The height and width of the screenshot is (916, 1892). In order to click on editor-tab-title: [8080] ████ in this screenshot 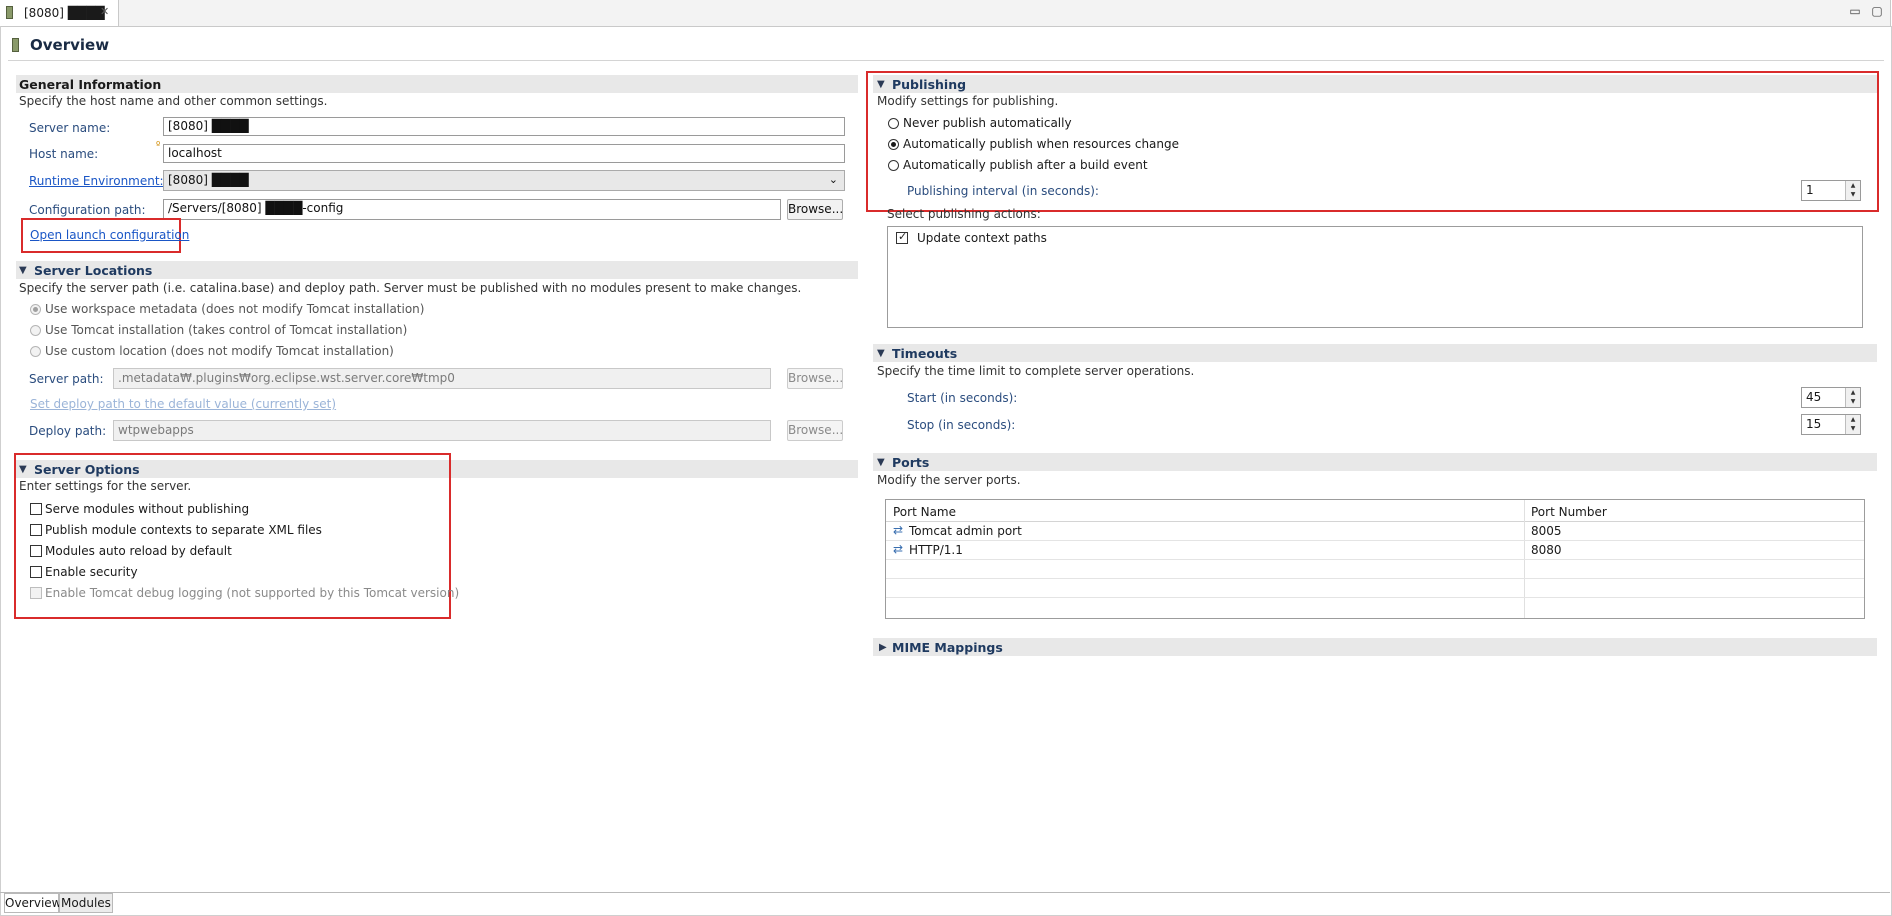, I will do `click(64, 13)`.